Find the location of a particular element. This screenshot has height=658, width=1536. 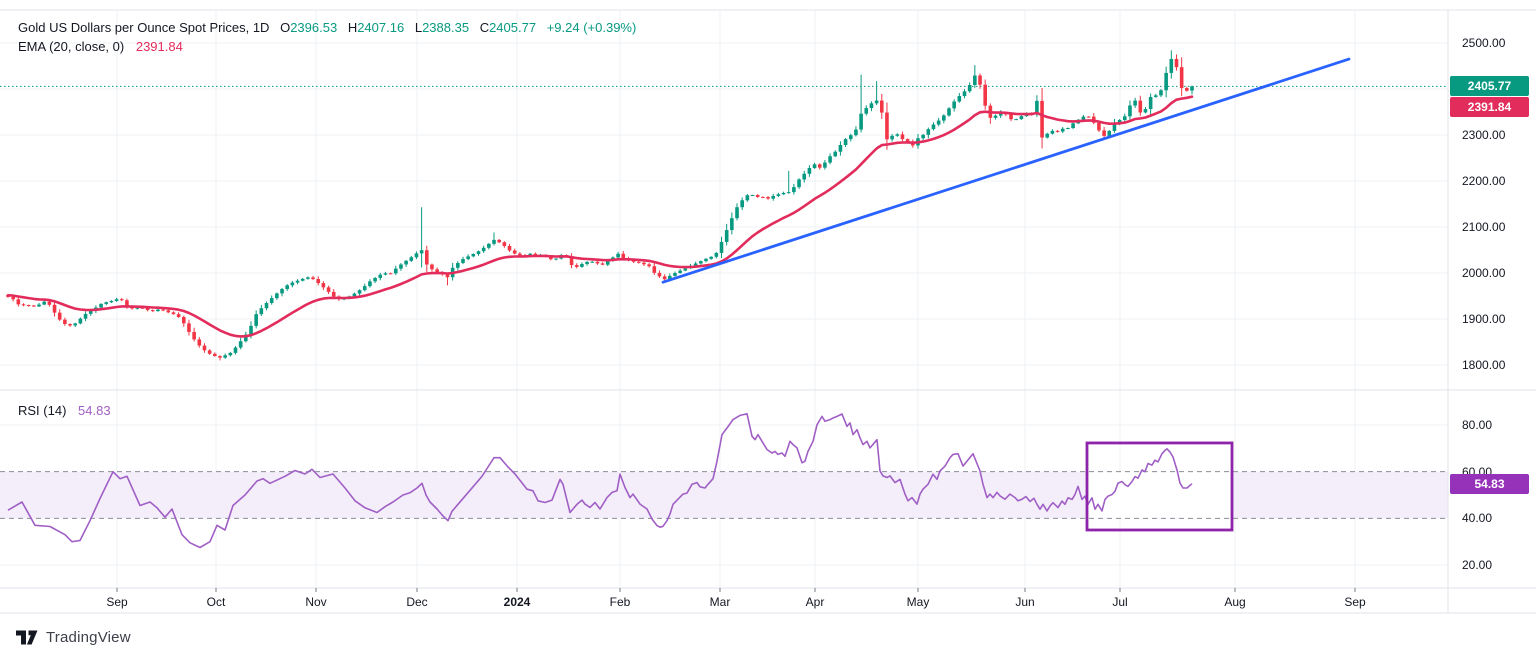

rsi-axis-label: 80.00 is located at coordinates (1477, 425).